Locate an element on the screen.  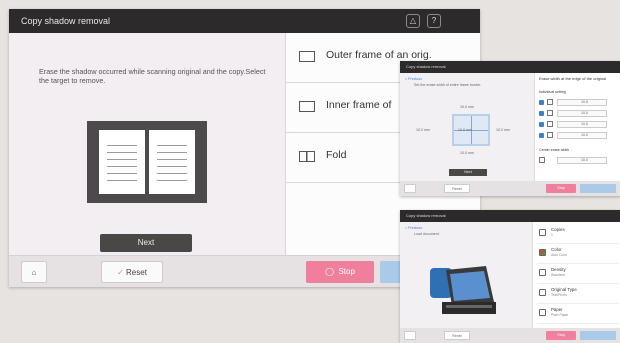
open-book-illustration is located at coordinates (147, 162).